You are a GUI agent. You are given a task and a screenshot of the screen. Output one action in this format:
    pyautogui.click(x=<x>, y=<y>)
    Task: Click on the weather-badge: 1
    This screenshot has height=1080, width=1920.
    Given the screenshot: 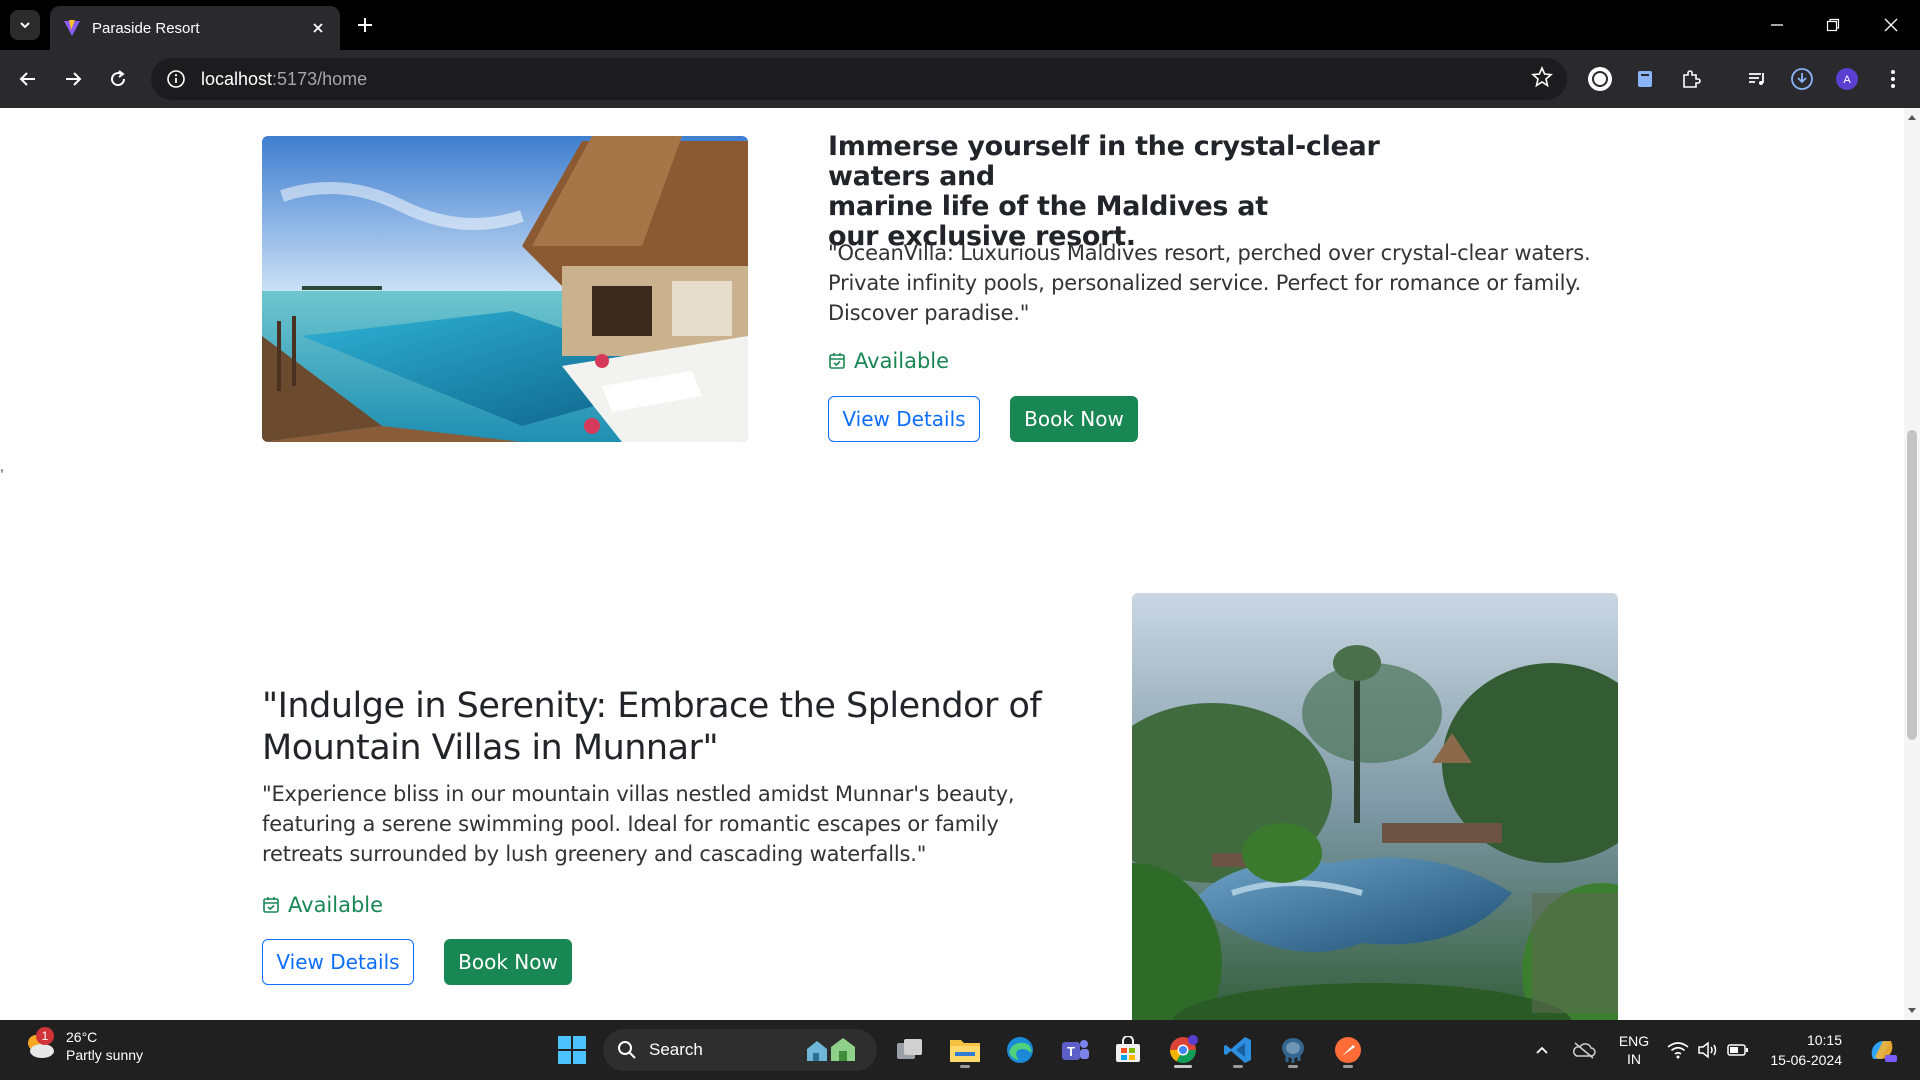 What is the action you would take?
    pyautogui.click(x=45, y=1036)
    